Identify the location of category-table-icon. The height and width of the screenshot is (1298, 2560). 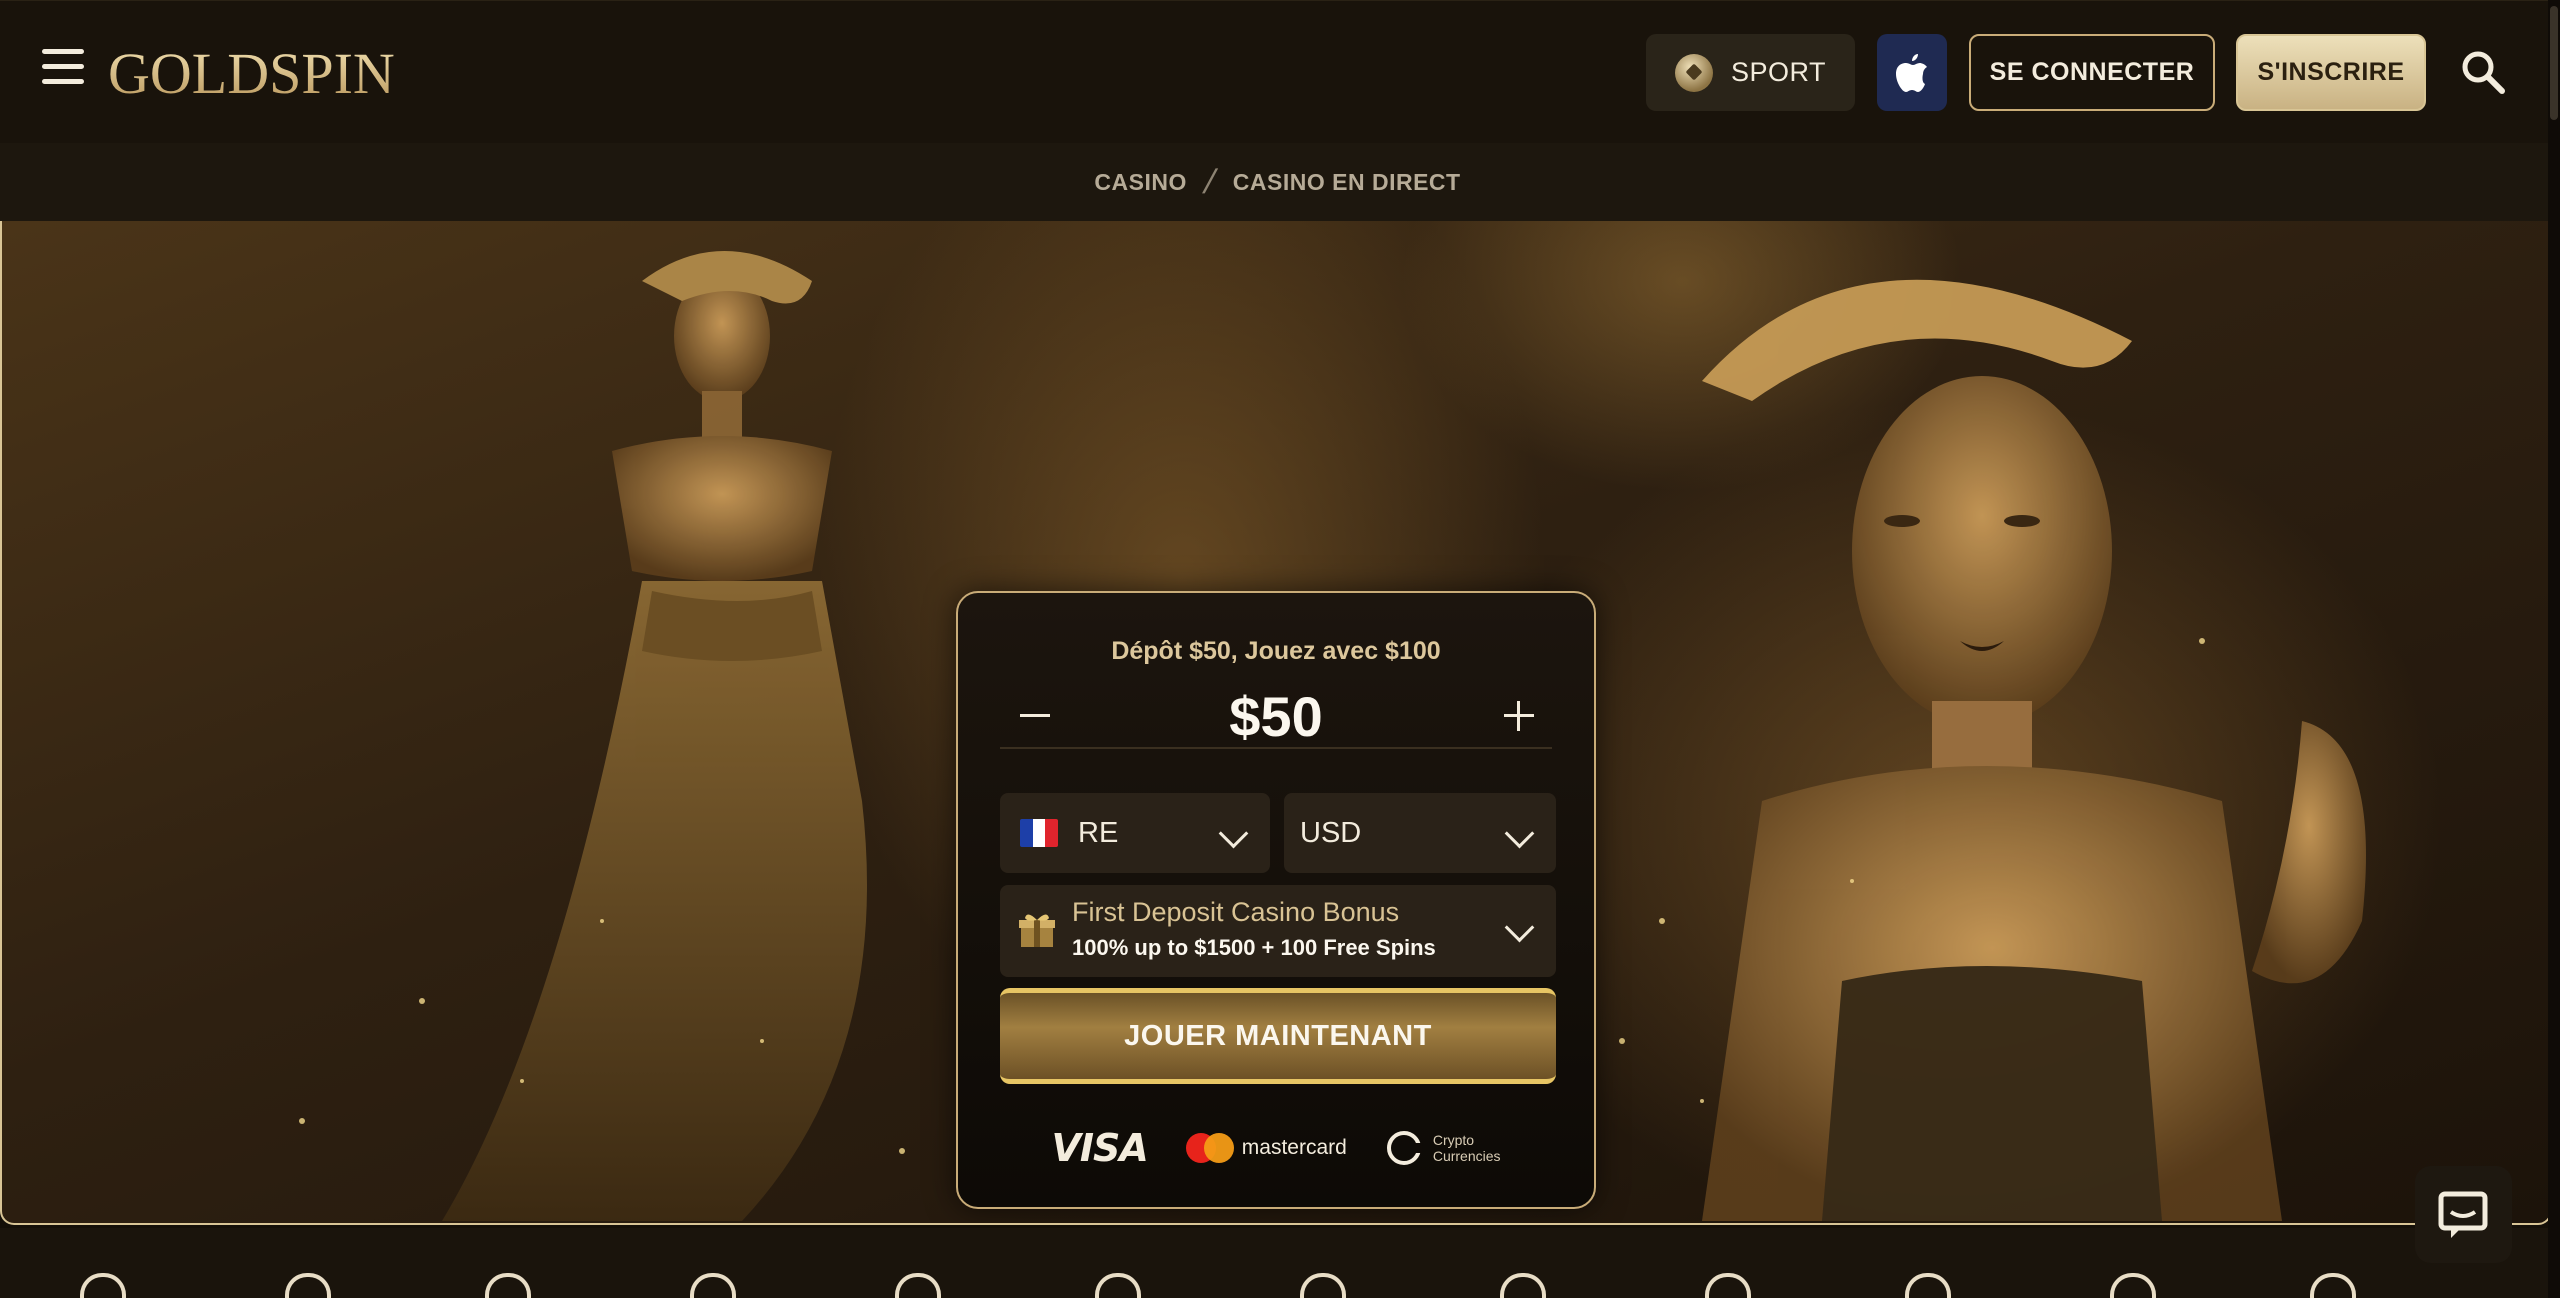
(2333, 1285).